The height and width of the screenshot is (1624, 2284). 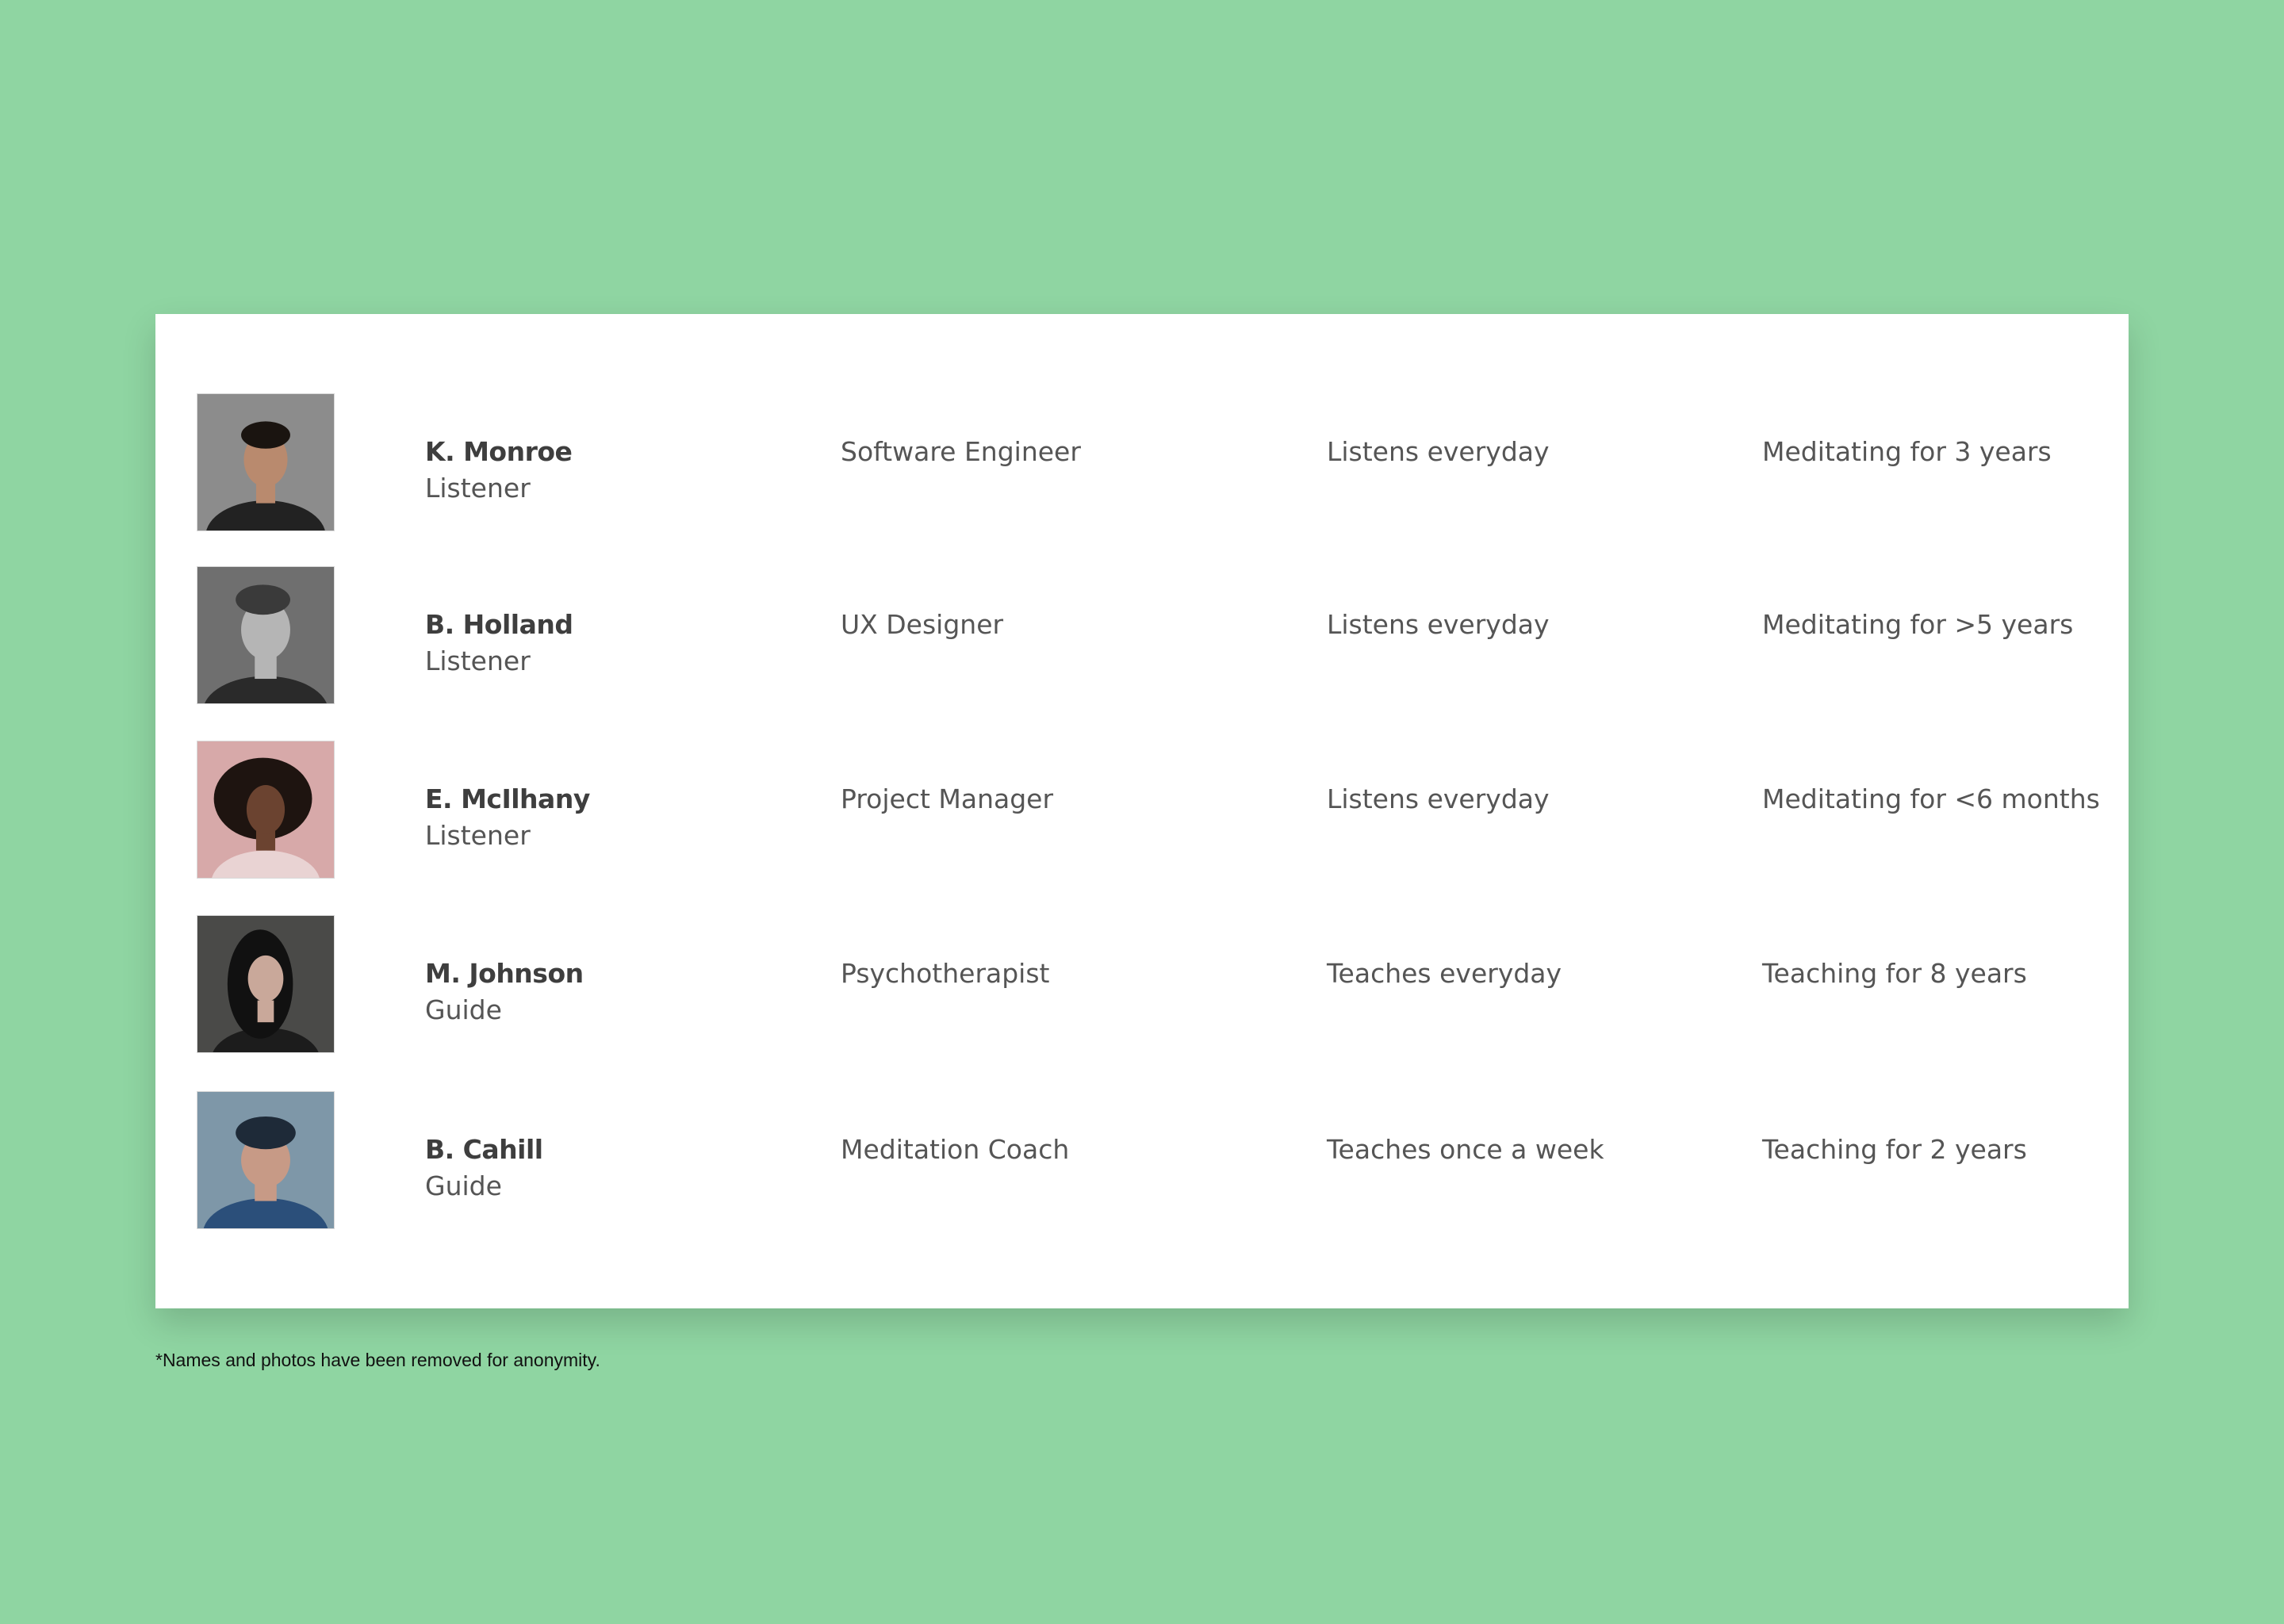 What do you see at coordinates (504, 973) in the screenshot?
I see `participant-name: M. Johnson` at bounding box center [504, 973].